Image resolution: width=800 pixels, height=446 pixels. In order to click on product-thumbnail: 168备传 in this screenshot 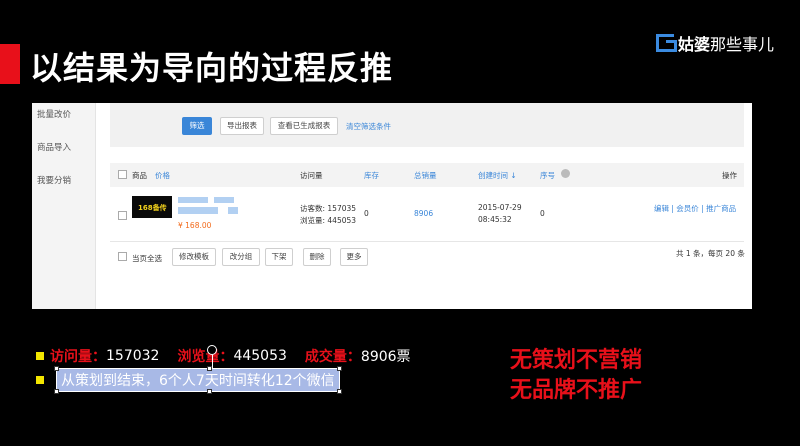, I will do `click(152, 207)`.